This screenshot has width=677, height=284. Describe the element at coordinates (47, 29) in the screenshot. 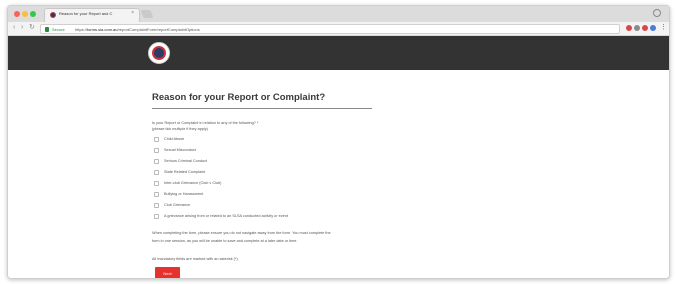

I see `lock-icon` at that location.